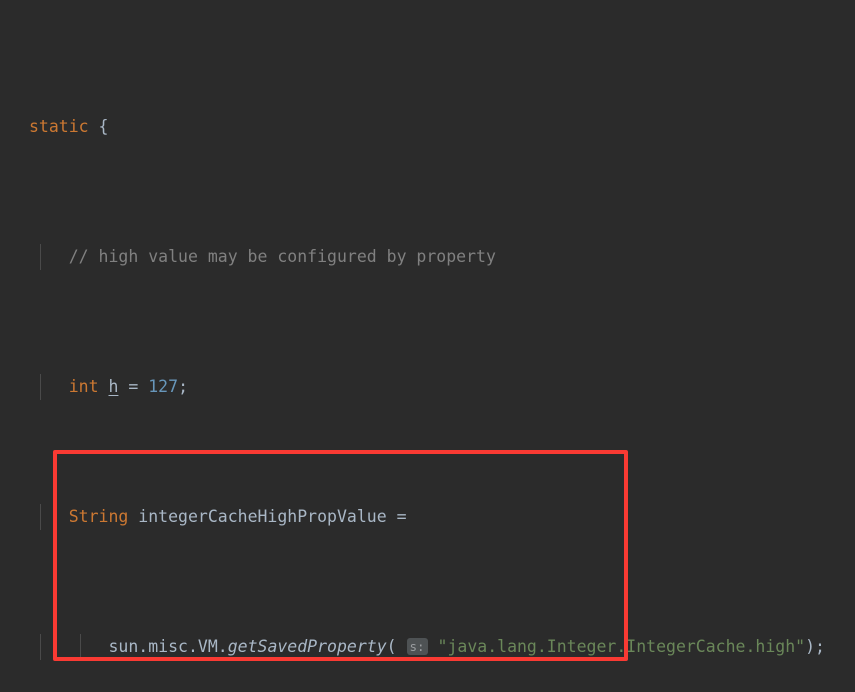 The height and width of the screenshot is (692, 855). Describe the element at coordinates (417, 646) in the screenshot. I see `parameter-hint: s:` at that location.